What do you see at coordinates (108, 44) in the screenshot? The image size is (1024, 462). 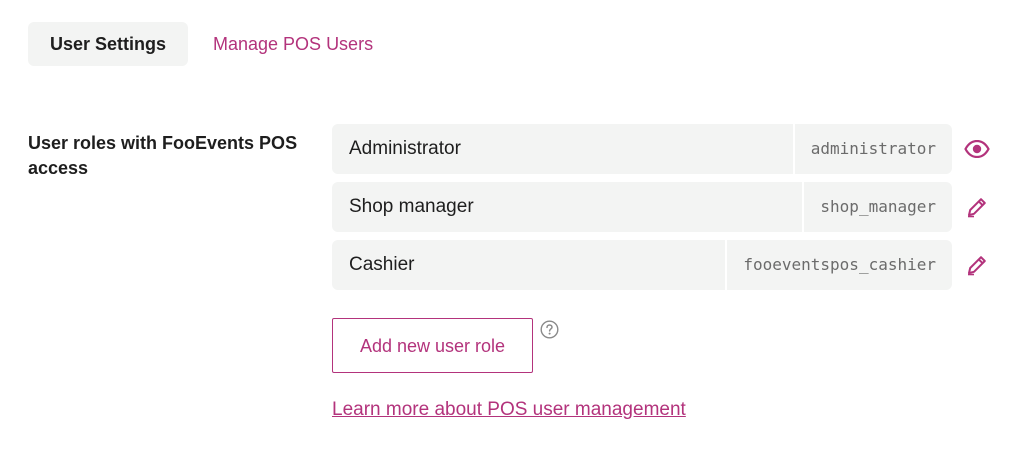 I see `tab-user-settings: User Settings` at bounding box center [108, 44].